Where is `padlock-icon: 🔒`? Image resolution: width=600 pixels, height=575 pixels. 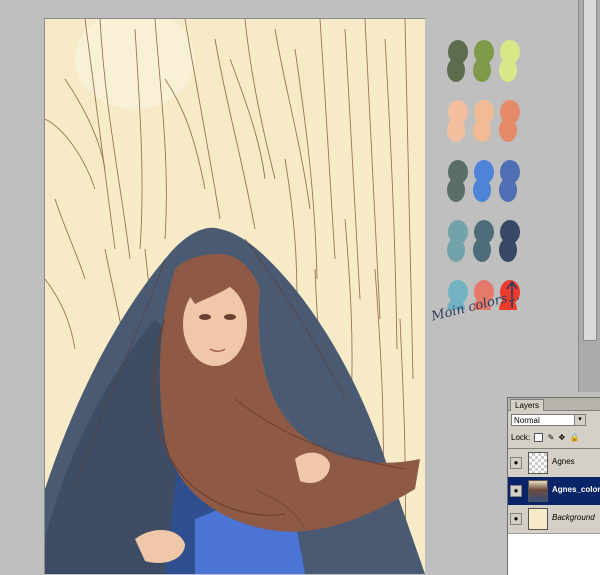 padlock-icon: 🔒 is located at coordinates (574, 437).